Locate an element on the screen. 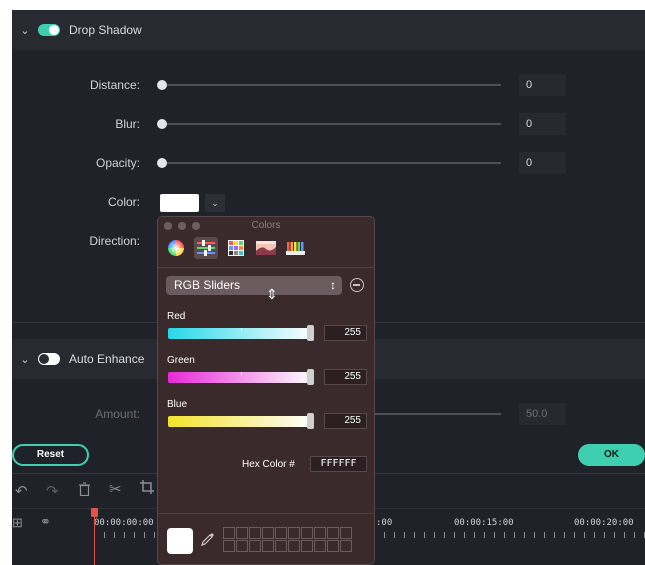 The width and height of the screenshot is (645, 565). blur-value: 0 is located at coordinates (542, 124).